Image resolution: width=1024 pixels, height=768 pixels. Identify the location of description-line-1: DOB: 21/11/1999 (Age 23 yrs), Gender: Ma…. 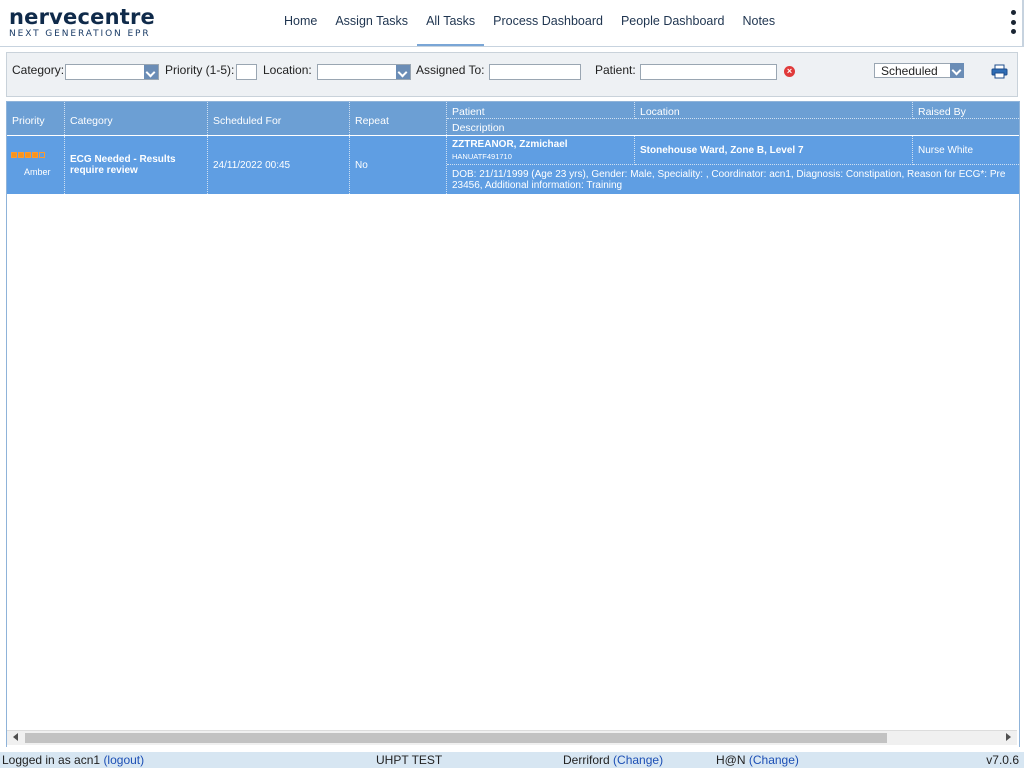
(729, 174).